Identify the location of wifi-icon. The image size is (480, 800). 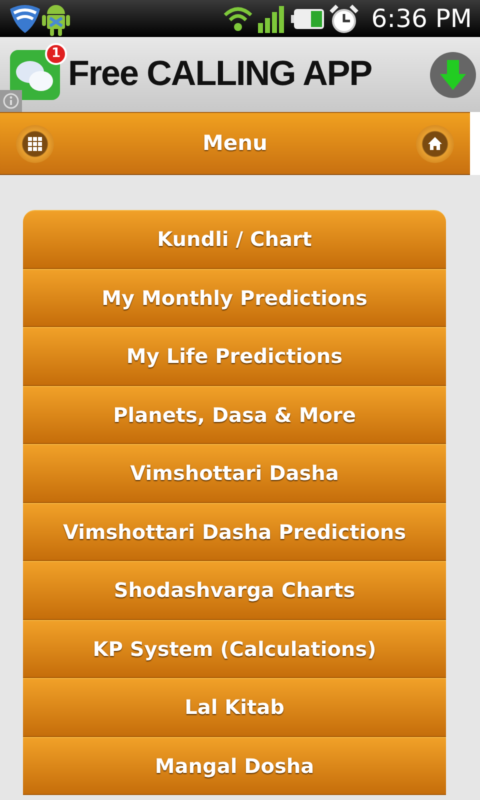
(238, 18).